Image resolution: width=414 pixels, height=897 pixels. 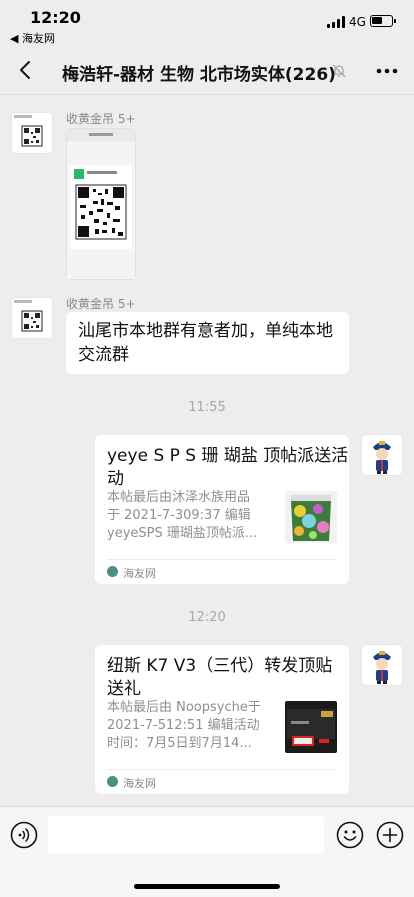 I want to click on card-title-line: 纽斯 K7 V3（三代）转发顶贴, so click(x=220, y=666).